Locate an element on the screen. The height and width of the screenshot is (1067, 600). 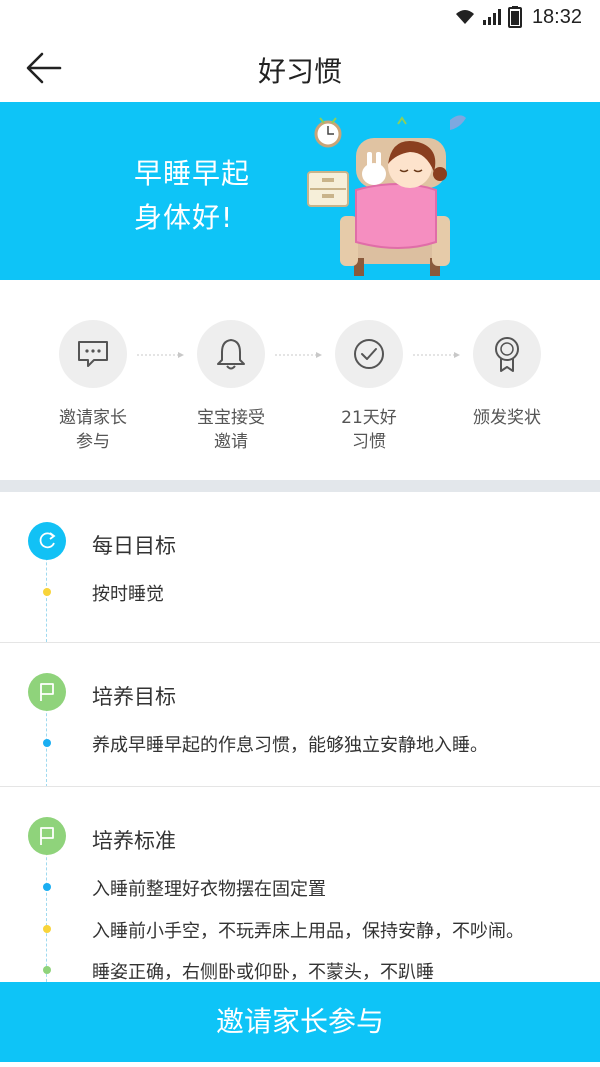
standard-item: 睡姿正确，右侧卧或仰卧，不蒙头，不趴睡 is located at coordinates (263, 972).